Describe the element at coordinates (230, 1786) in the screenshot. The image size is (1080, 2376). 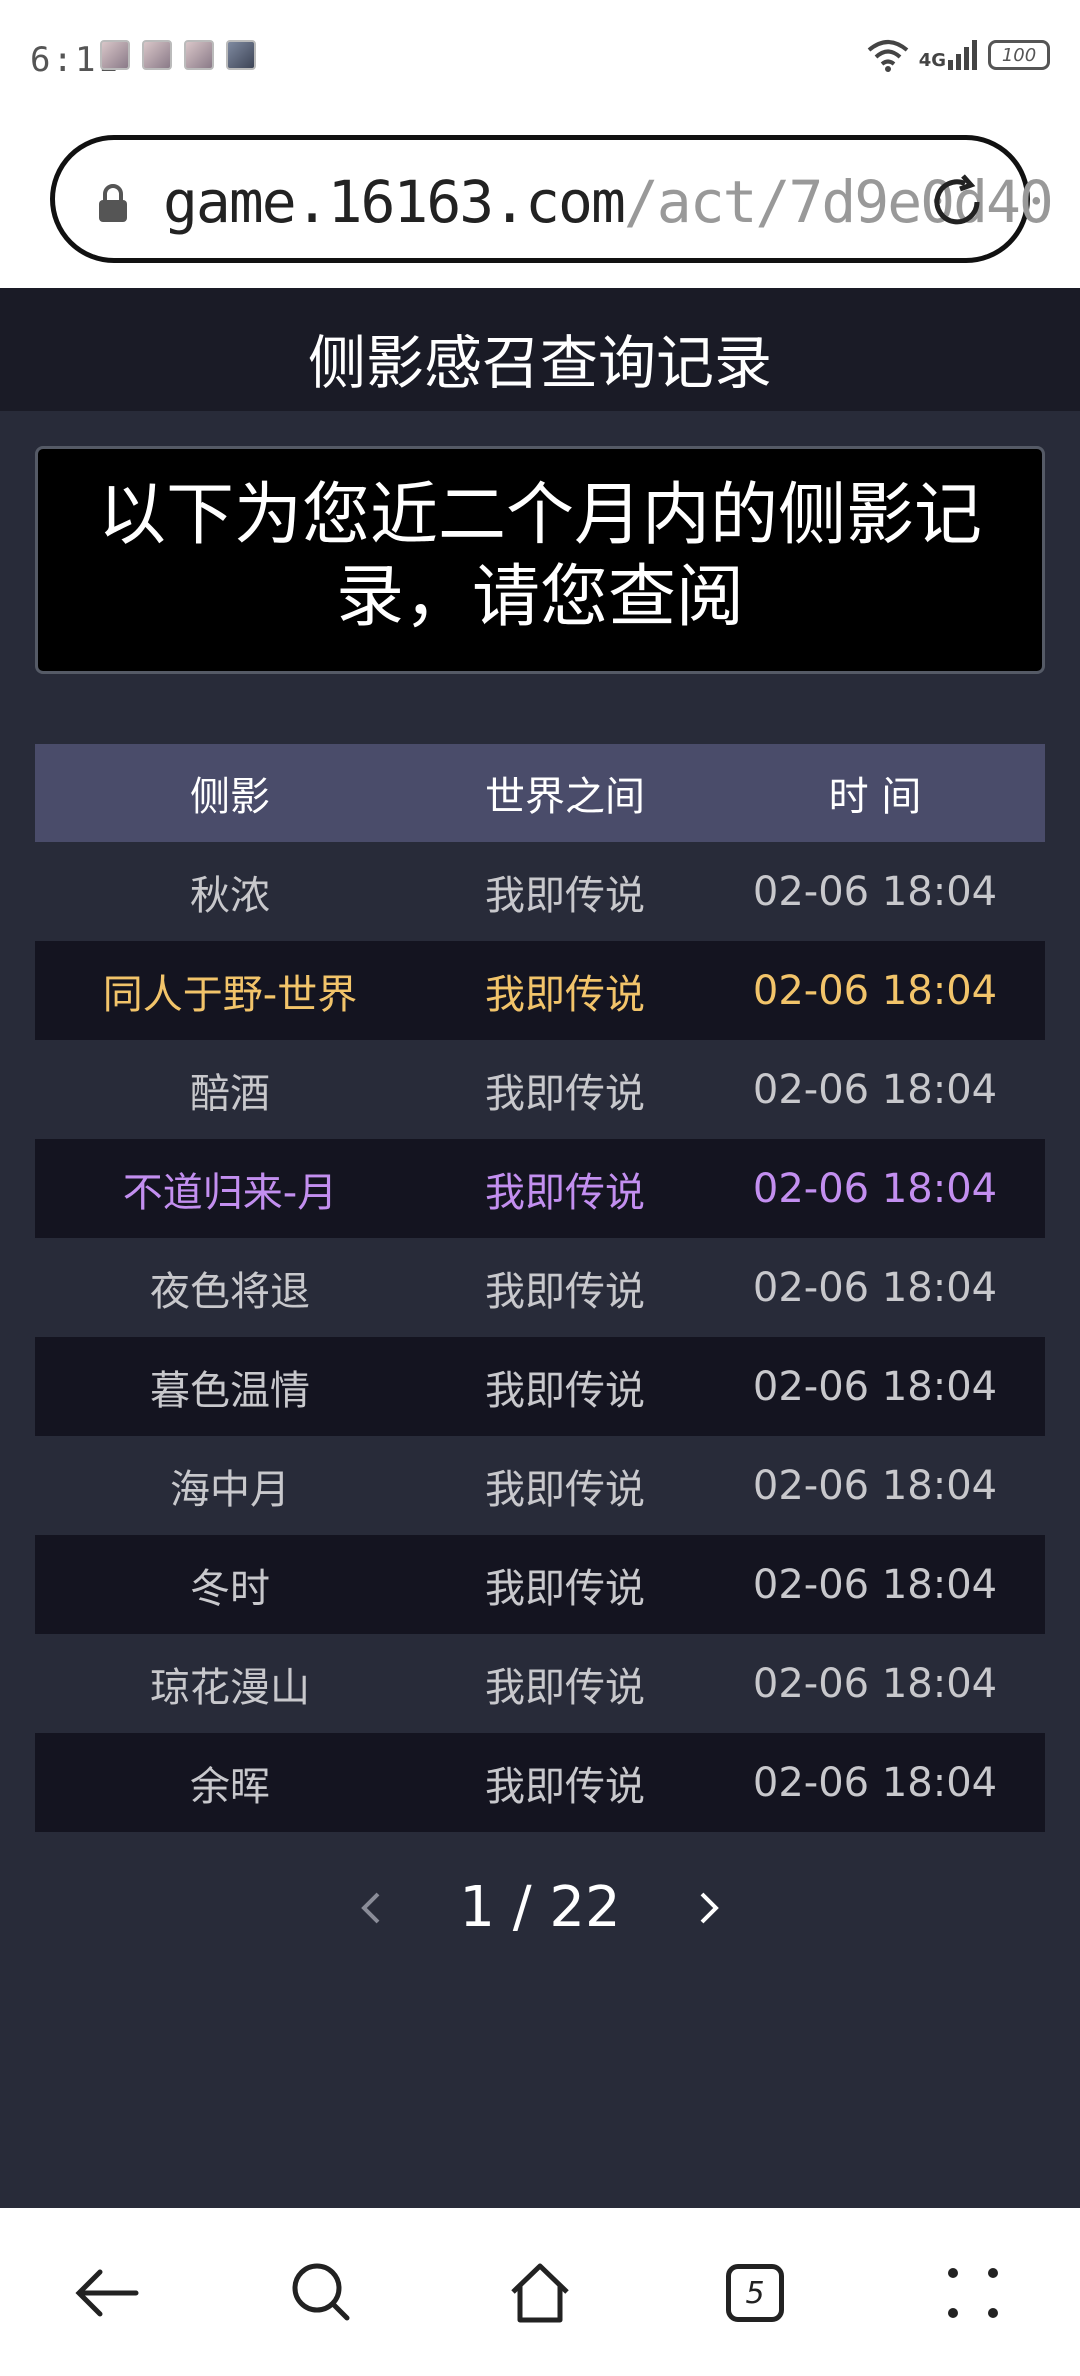
I see `row-name: 余晖` at that location.